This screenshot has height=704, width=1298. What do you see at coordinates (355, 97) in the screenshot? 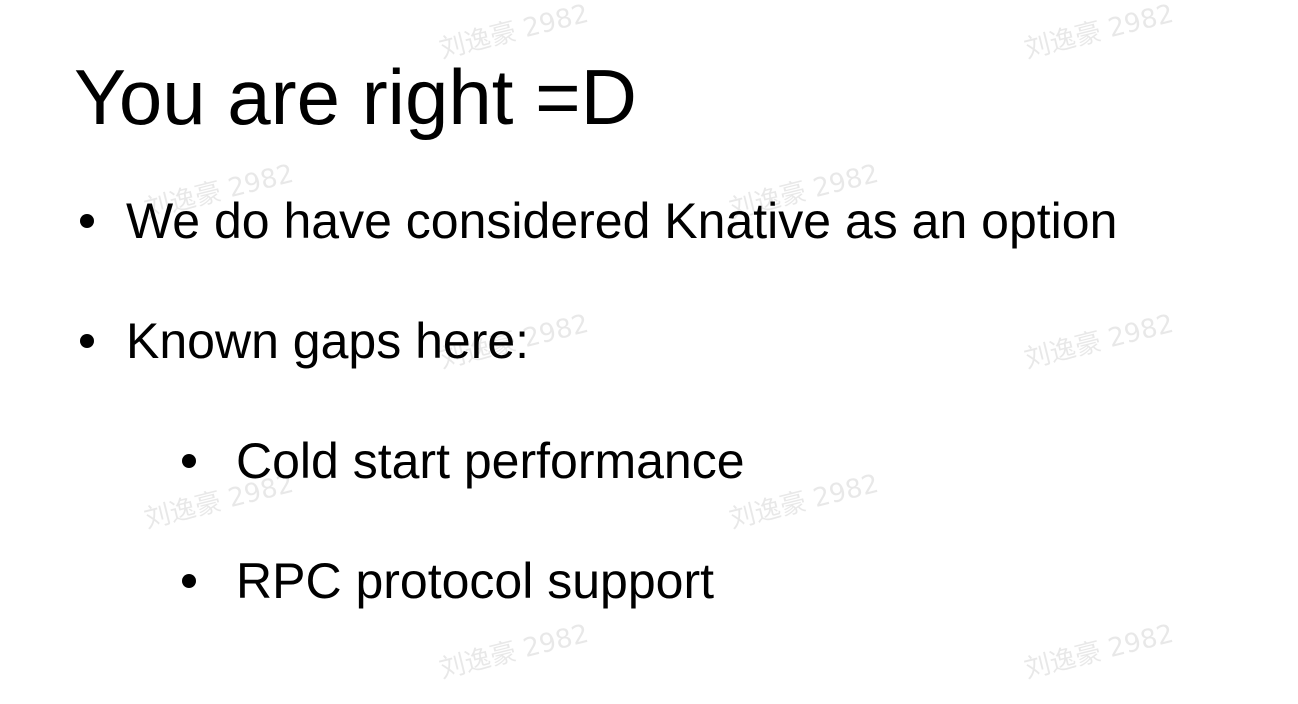
I see `slide-title: You are right =D` at bounding box center [355, 97].